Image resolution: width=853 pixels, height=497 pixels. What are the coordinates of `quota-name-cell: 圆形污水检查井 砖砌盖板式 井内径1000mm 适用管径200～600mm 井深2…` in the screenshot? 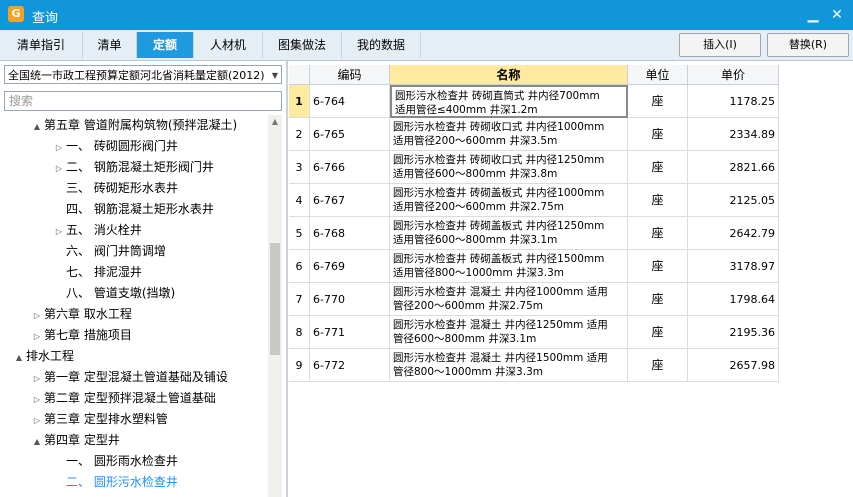 It's located at (509, 200).